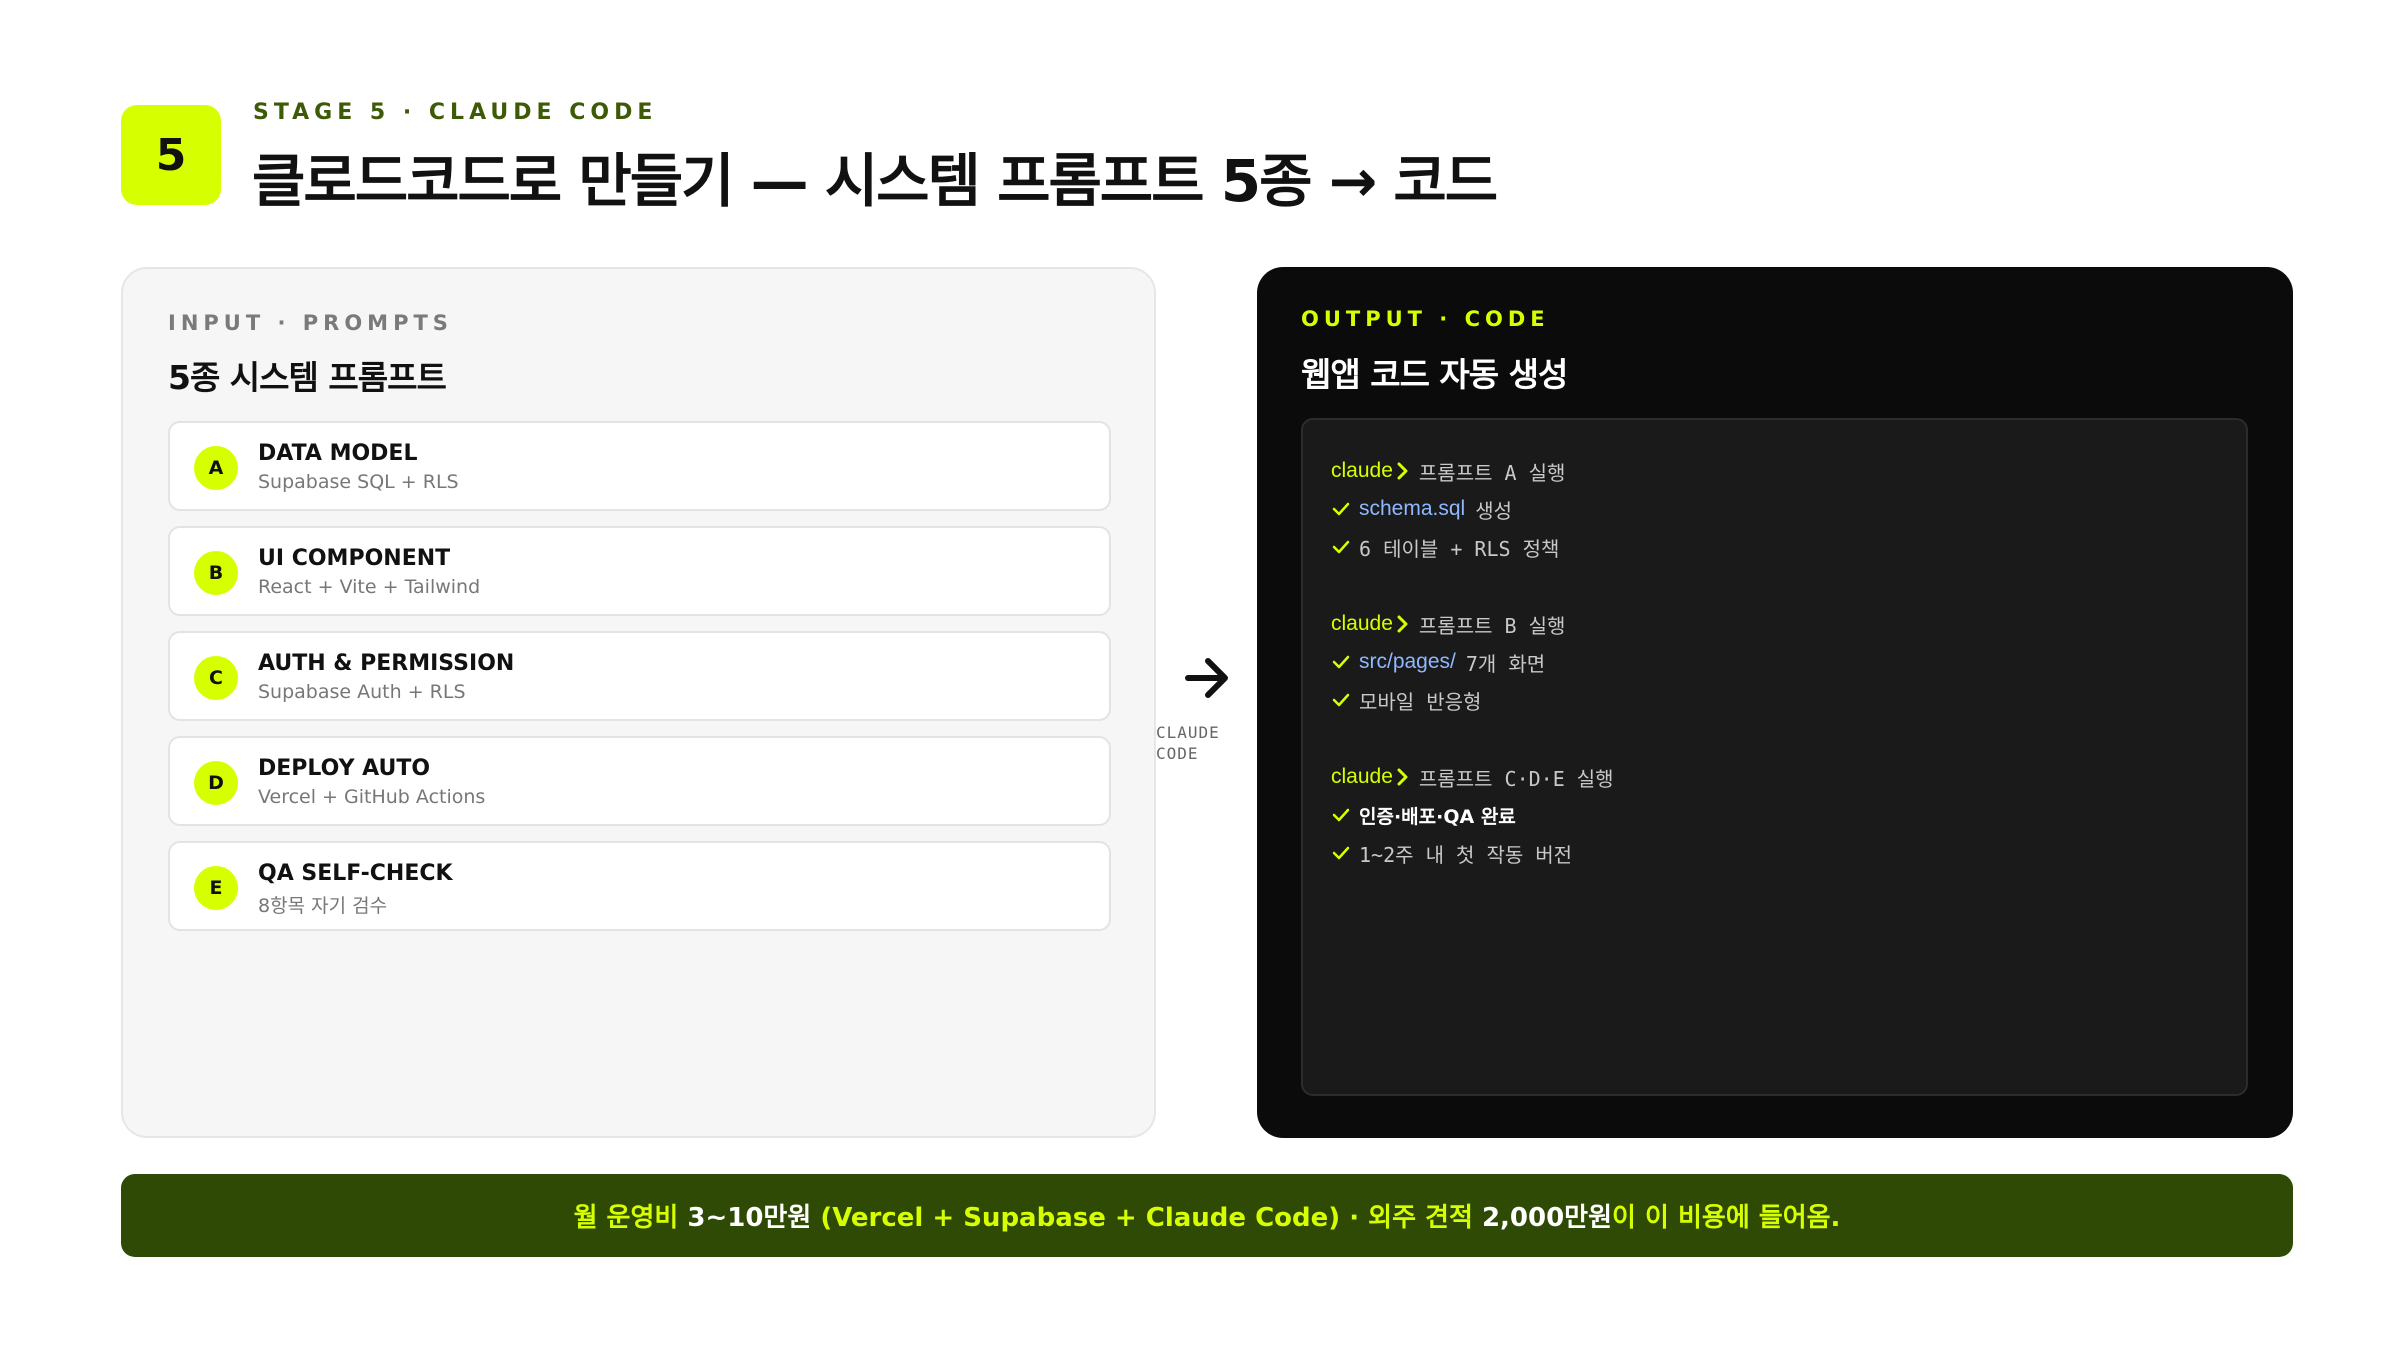  I want to click on terminal-command-line: claude 프롬프트 A 실행, so click(1472, 471).